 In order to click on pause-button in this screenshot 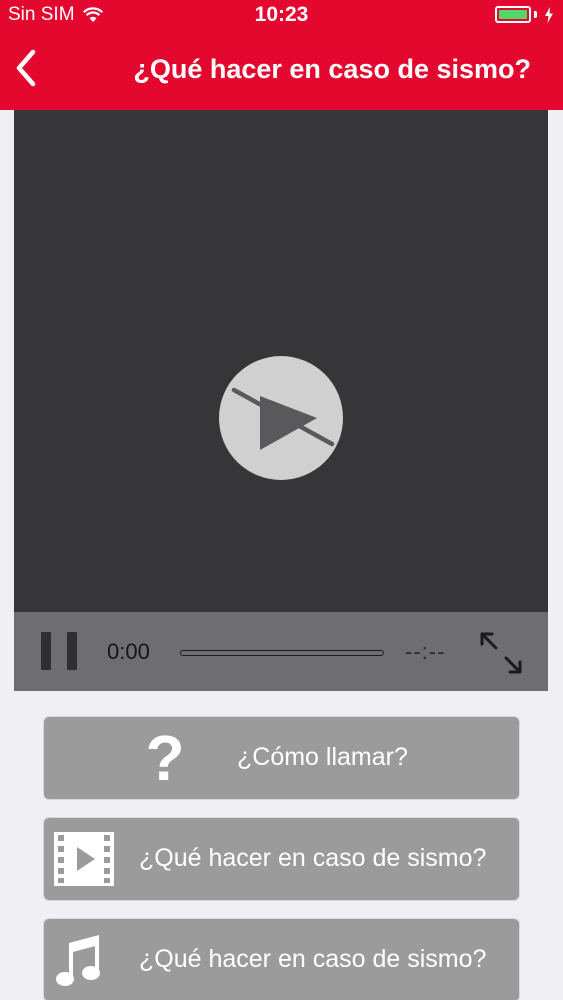, I will do `click(59, 651)`.